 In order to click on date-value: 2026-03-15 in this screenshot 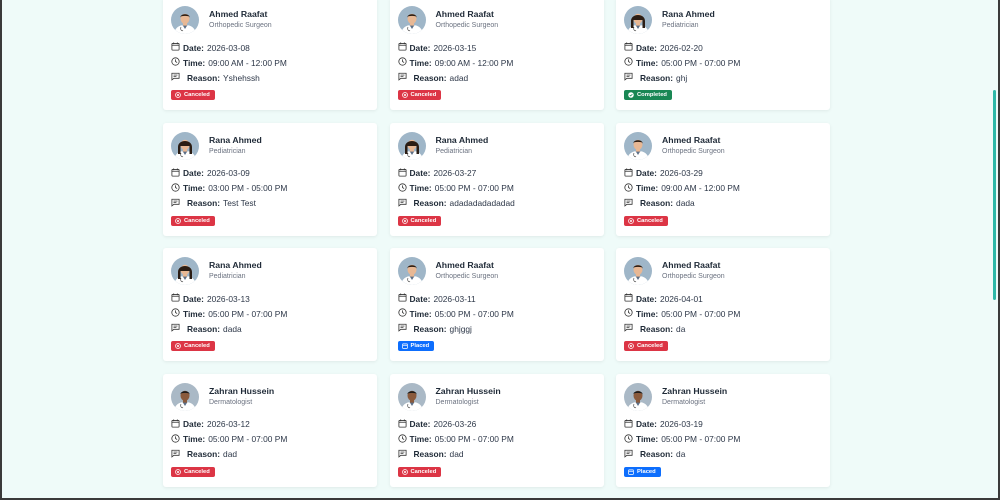, I will do `click(455, 47)`.